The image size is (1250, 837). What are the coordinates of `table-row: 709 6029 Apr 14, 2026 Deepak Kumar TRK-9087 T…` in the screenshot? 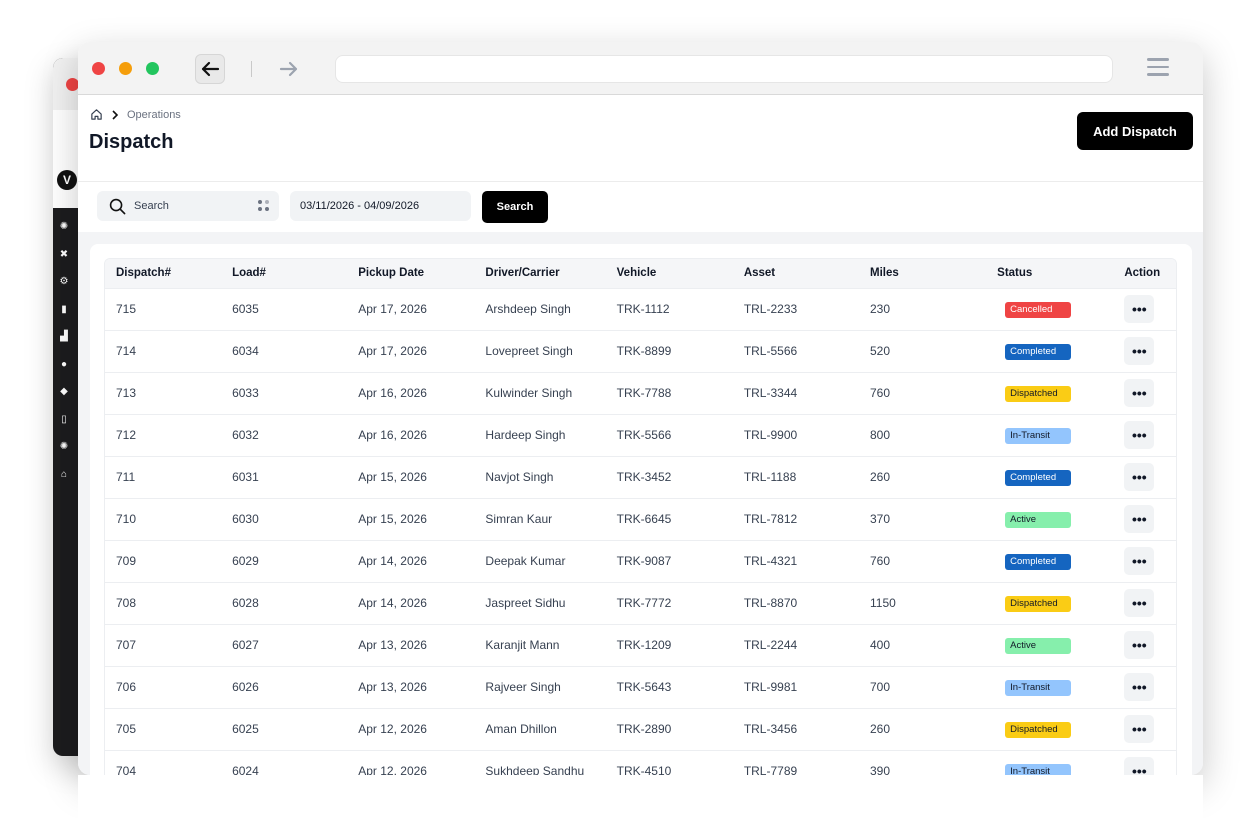 It's located at (640, 561).